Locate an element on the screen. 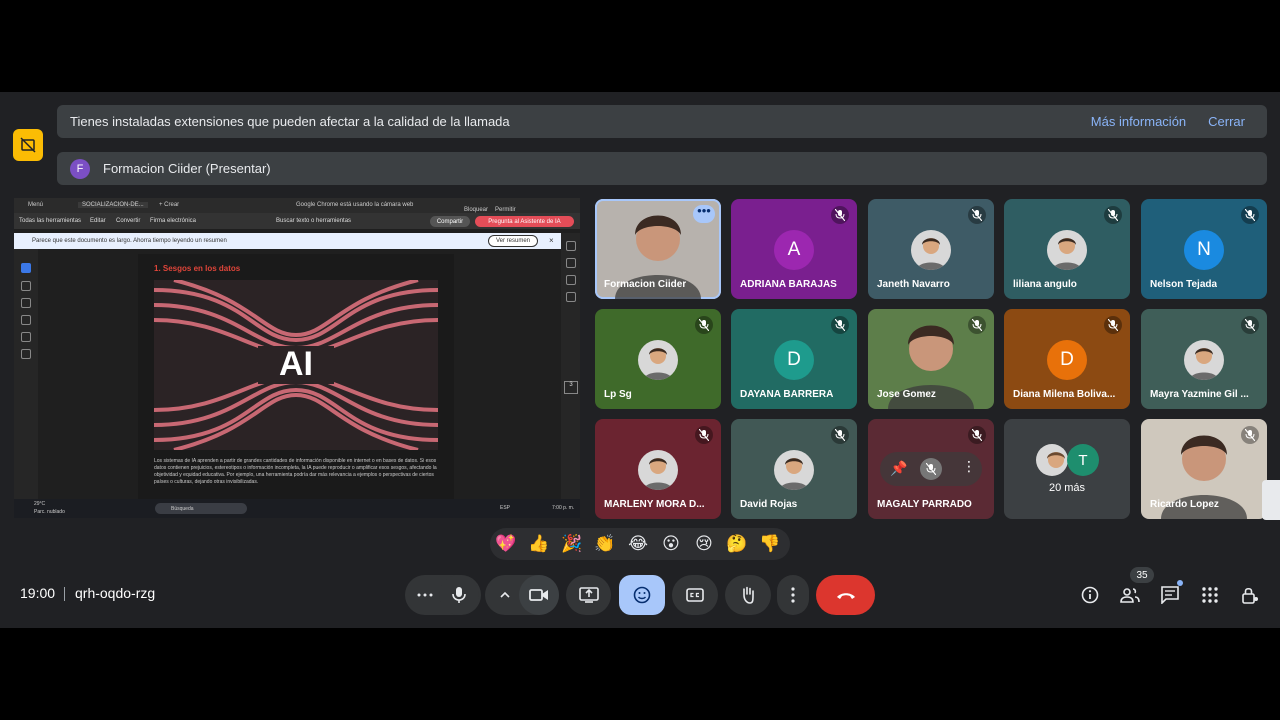 The height and width of the screenshot is (720, 1280). audio-options-button is located at coordinates (425, 595).